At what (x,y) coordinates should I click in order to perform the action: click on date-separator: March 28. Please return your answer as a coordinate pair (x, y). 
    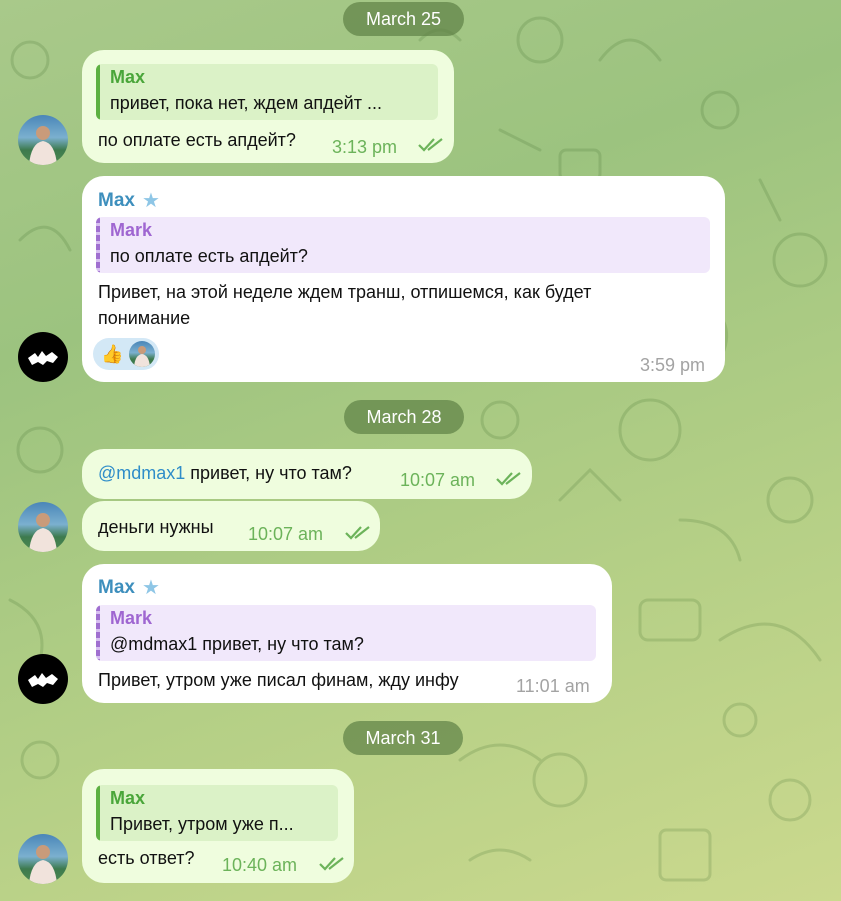
    Looking at the image, I should click on (404, 417).